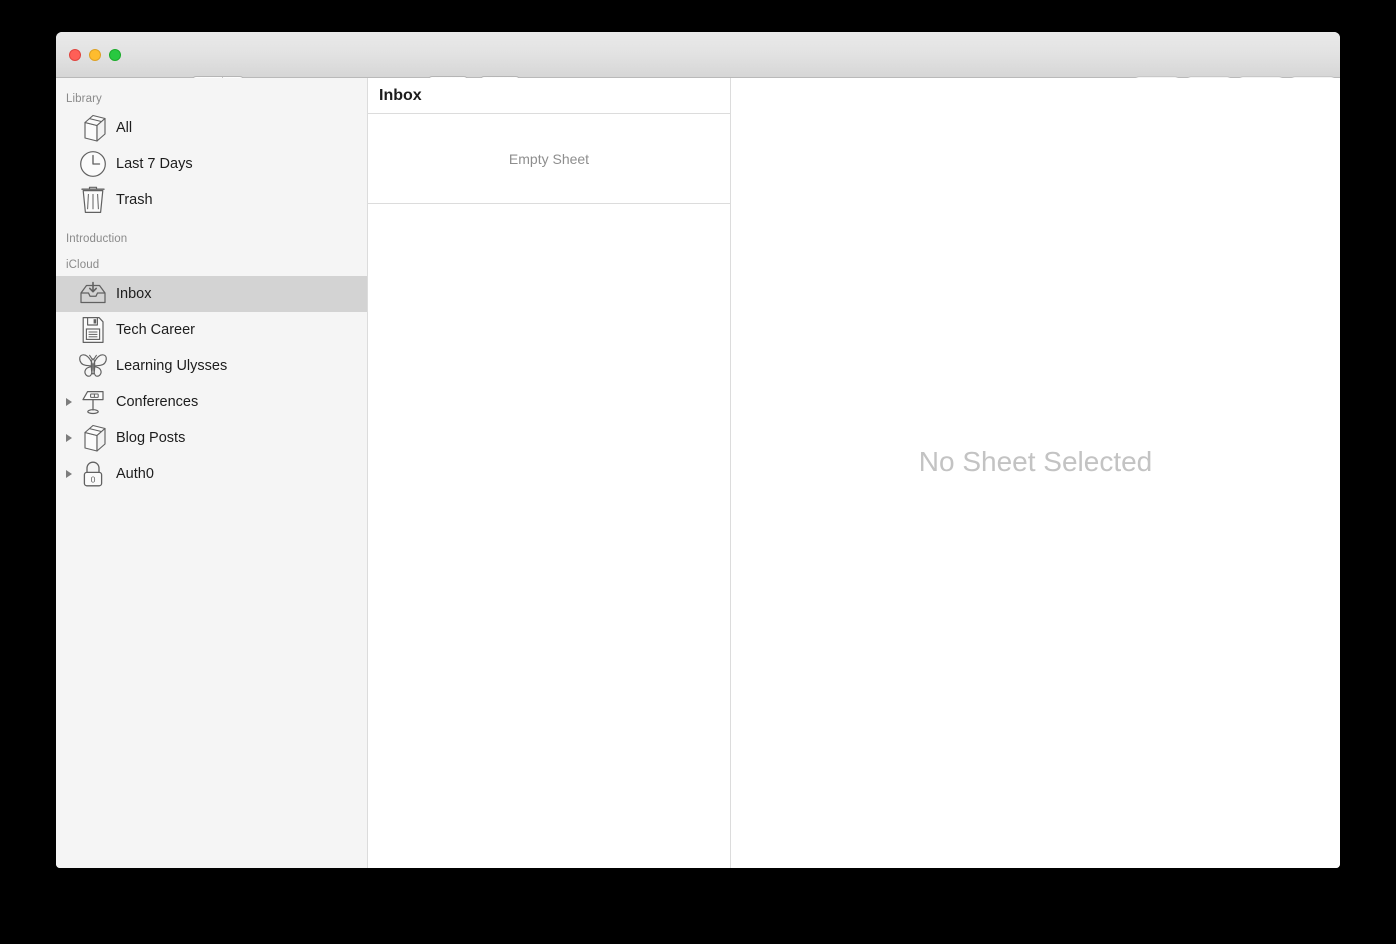 This screenshot has width=1396, height=944. What do you see at coordinates (400, 95) in the screenshot?
I see `page-title: Inbox` at bounding box center [400, 95].